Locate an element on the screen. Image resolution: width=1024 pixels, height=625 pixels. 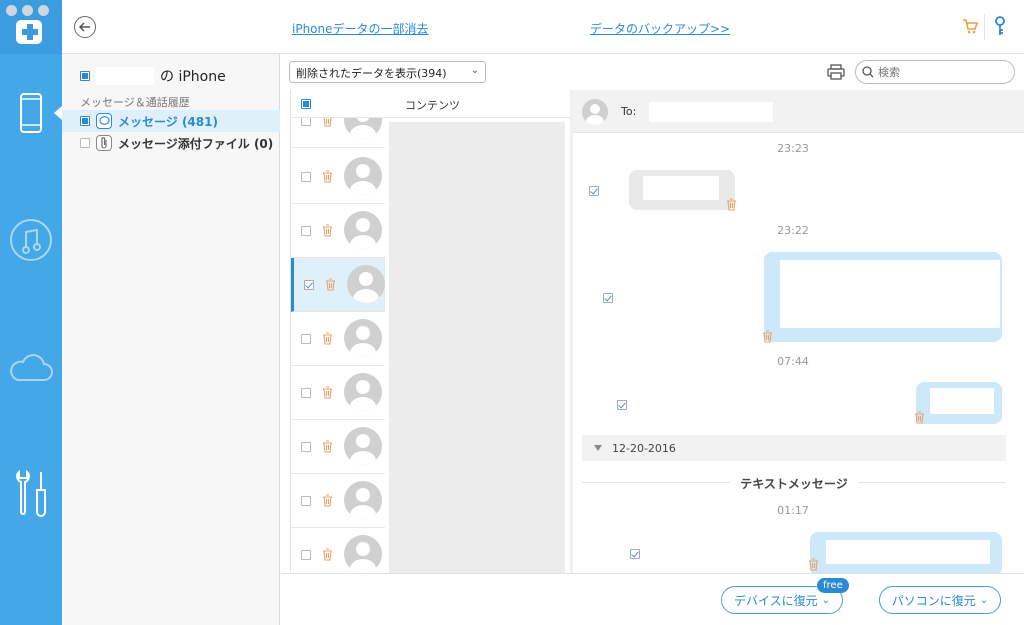
section-title-text: テキストメッセージ is located at coordinates (794, 484).